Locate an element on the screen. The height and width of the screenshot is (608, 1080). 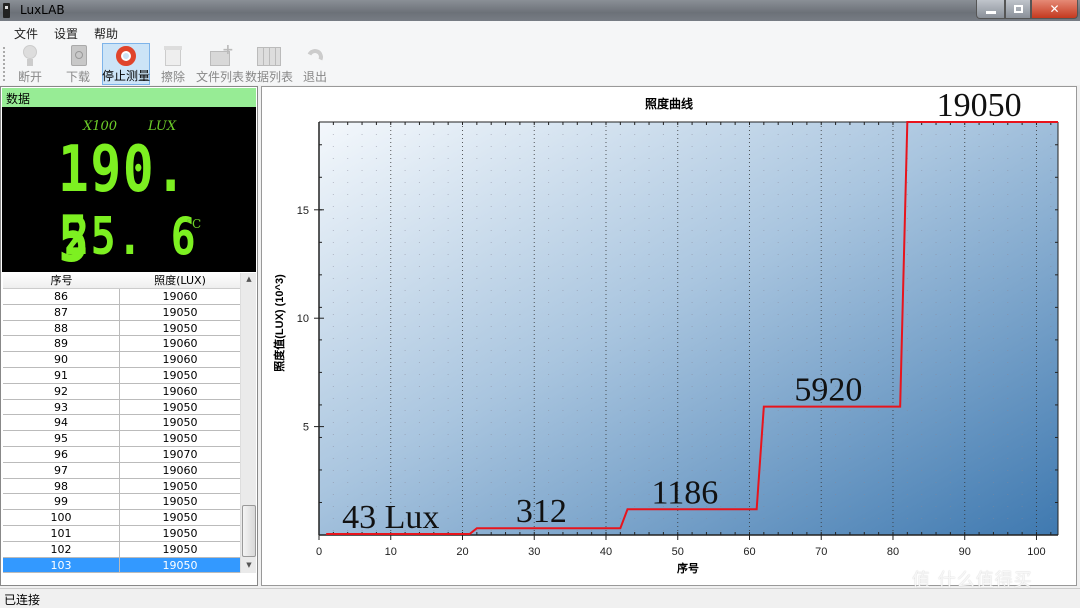
table-row: 103 19050 is located at coordinates (121, 565).